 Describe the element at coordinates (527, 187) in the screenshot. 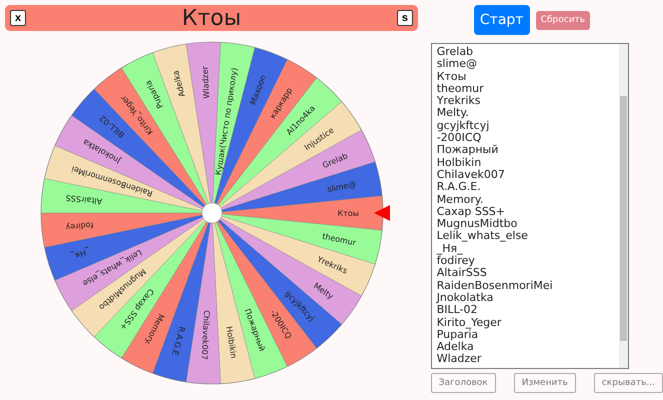

I see `list-item: R.A.G.E.` at that location.